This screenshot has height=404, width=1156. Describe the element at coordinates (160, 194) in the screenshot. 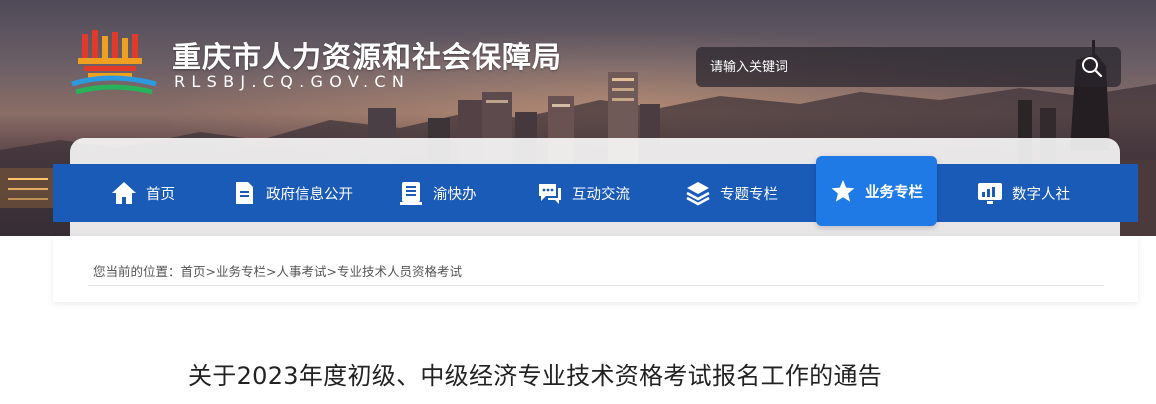

I see `nav-item-label: 首页` at that location.